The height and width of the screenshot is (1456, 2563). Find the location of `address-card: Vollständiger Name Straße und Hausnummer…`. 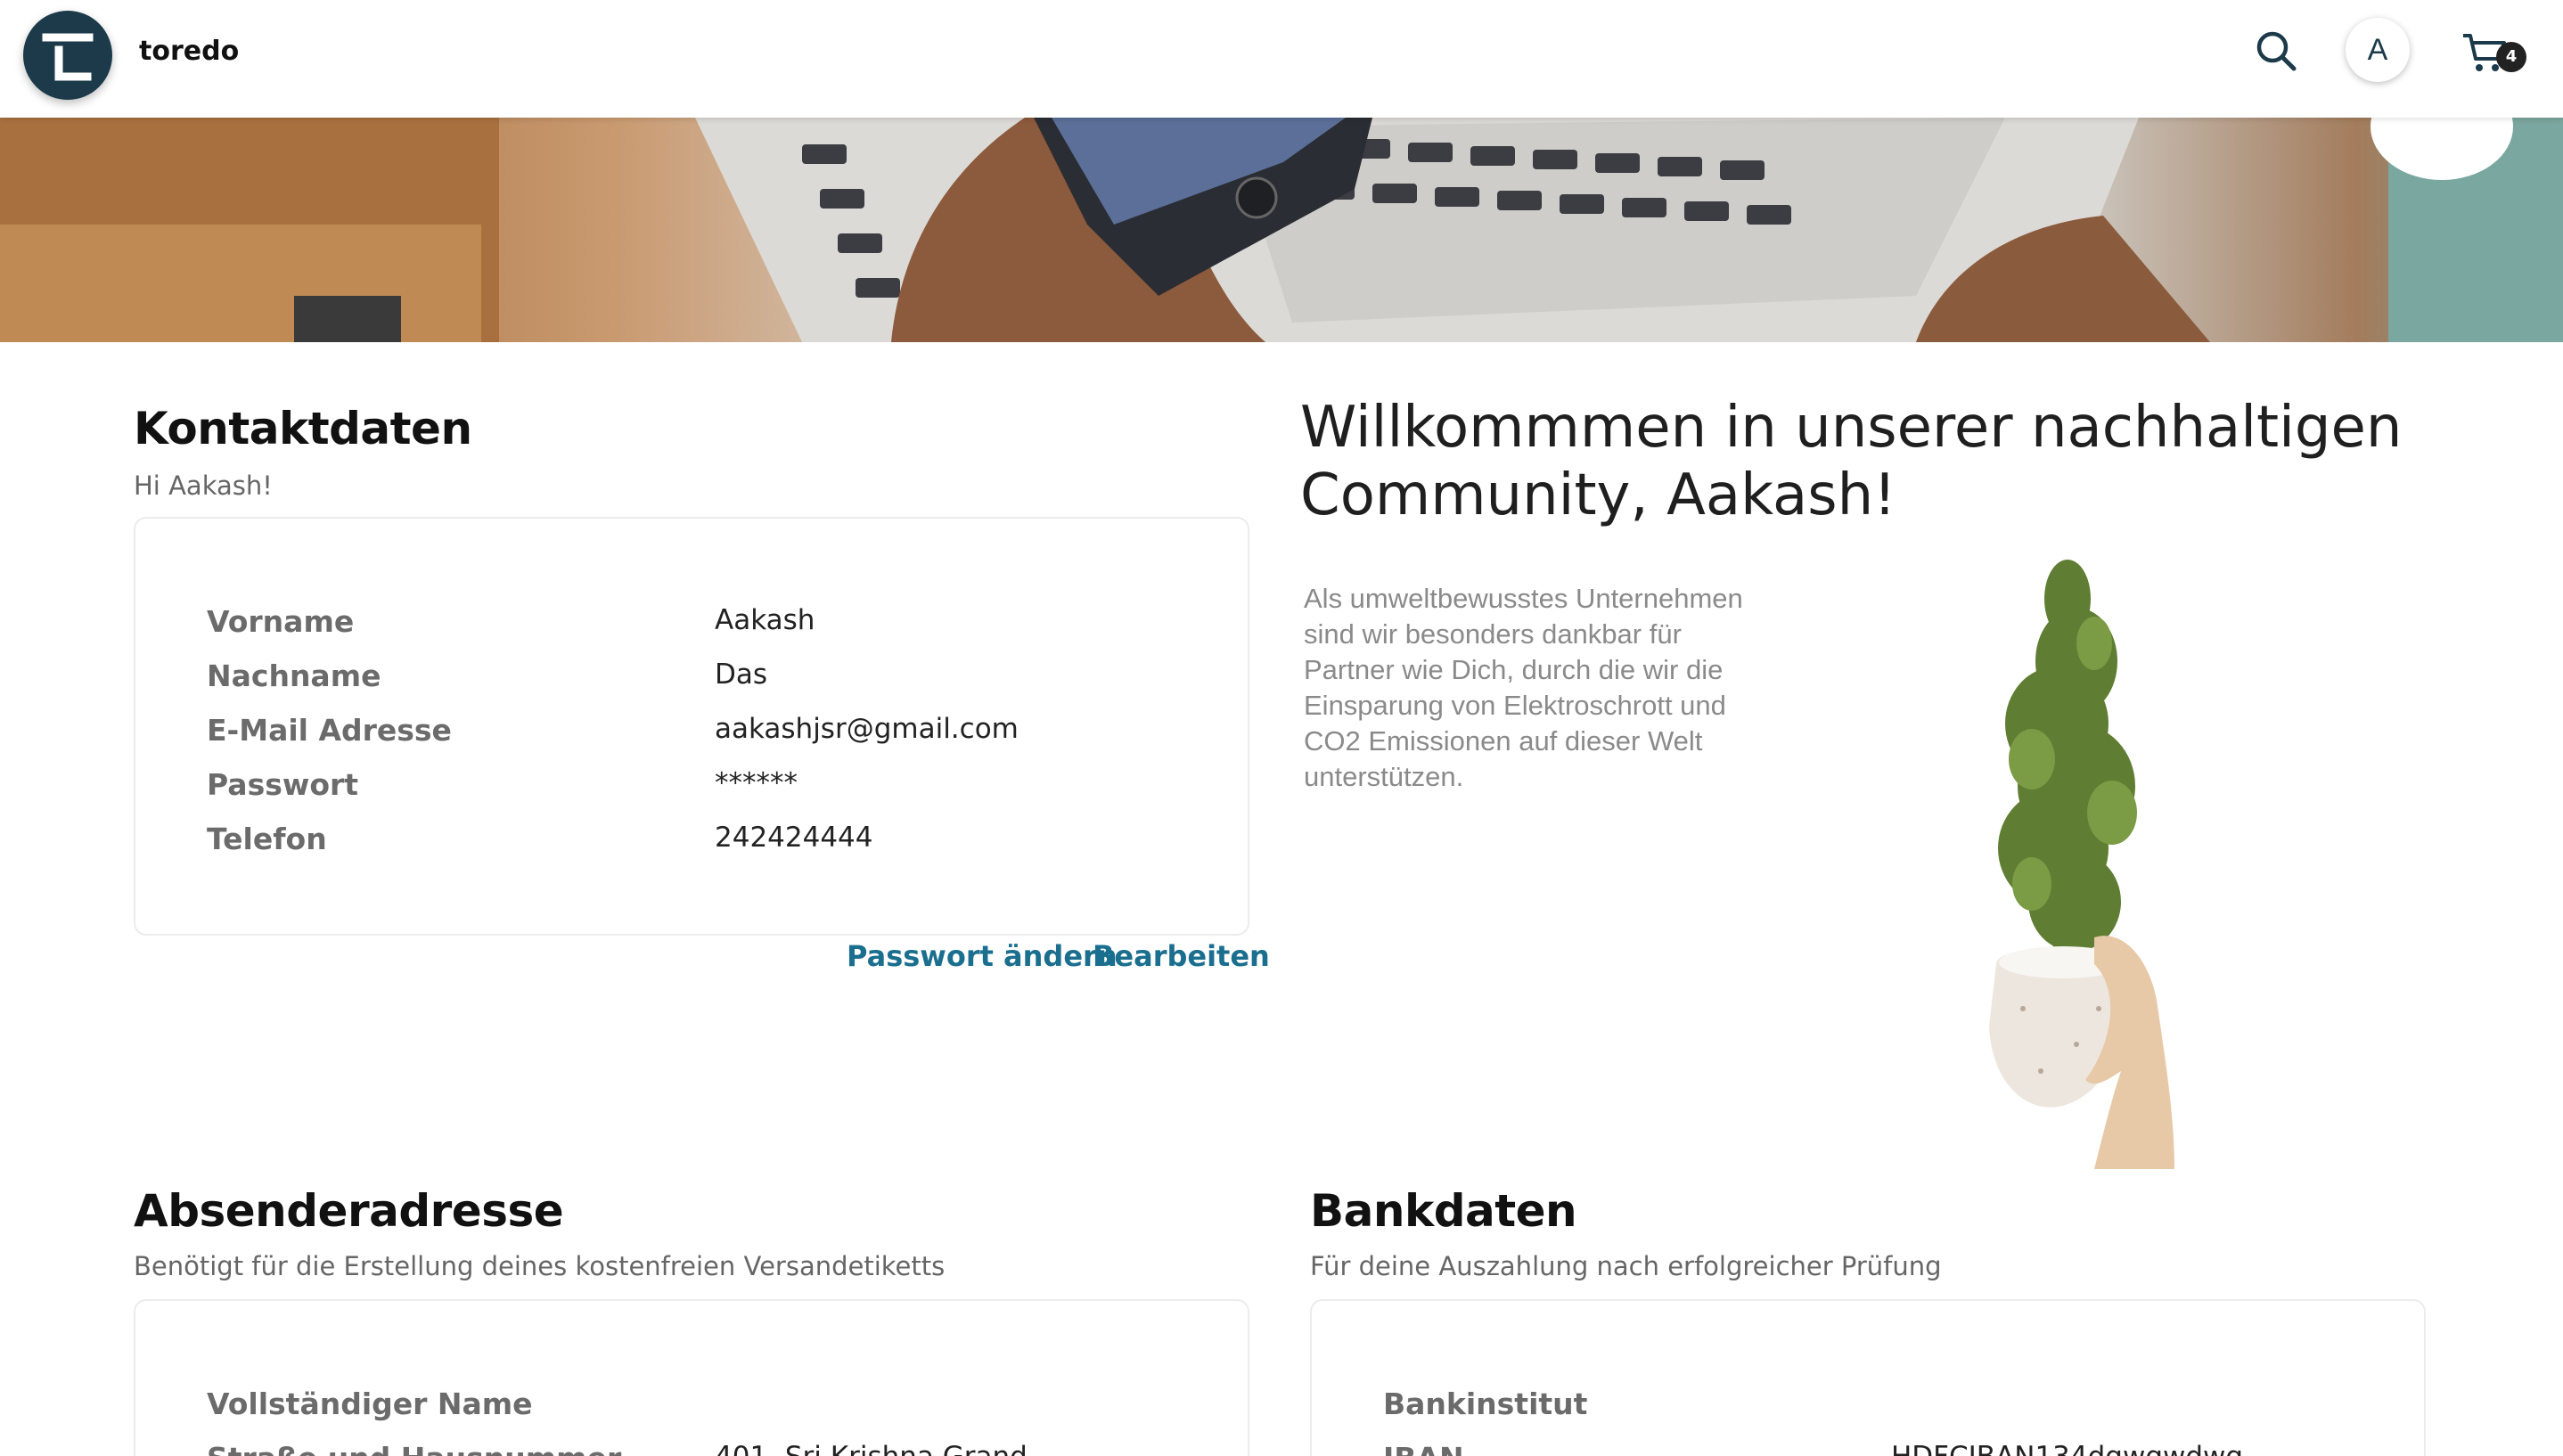

address-card: Vollständiger Name Straße und Hausnummer… is located at coordinates (691, 1377).